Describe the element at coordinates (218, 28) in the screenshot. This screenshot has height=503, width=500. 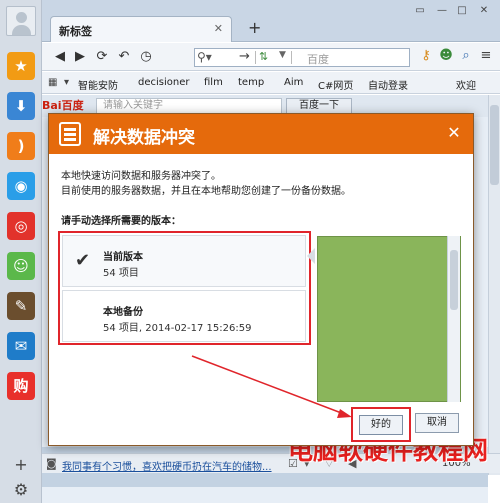
I see `tab-close-icon: ✕` at that location.